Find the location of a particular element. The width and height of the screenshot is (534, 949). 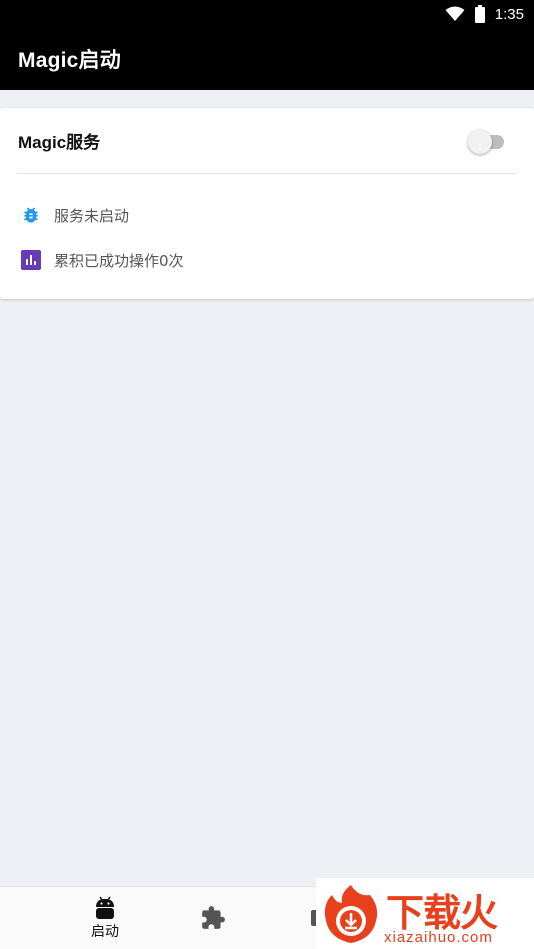

service-toggle is located at coordinates (486, 142).